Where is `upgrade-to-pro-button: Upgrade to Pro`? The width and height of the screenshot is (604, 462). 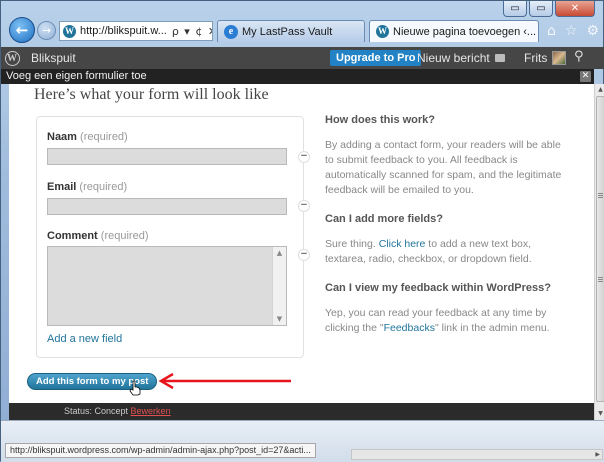
upgrade-to-pro-button: Upgrade to Pro is located at coordinates (376, 58).